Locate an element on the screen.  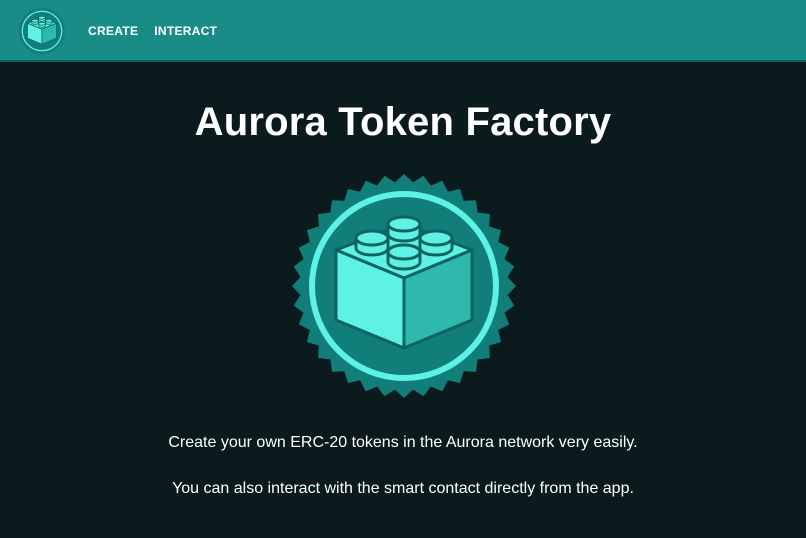
nav-links: CREATE INTERACT is located at coordinates (160, 31).